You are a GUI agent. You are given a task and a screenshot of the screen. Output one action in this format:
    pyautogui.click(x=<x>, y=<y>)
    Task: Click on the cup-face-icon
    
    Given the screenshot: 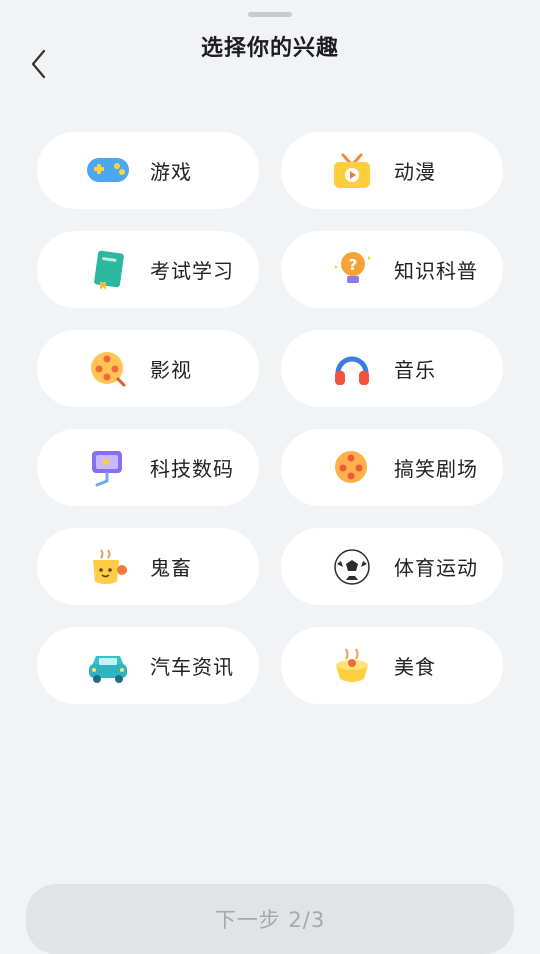 What is the action you would take?
    pyautogui.click(x=108, y=567)
    